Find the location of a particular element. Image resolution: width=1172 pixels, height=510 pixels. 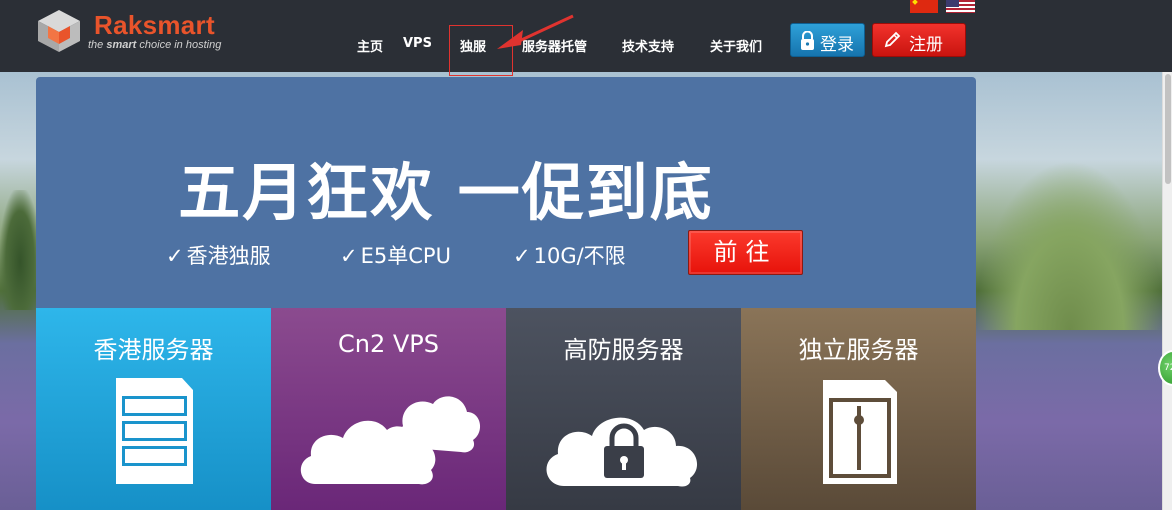

us-flag-icon is located at coordinates (960, 6).